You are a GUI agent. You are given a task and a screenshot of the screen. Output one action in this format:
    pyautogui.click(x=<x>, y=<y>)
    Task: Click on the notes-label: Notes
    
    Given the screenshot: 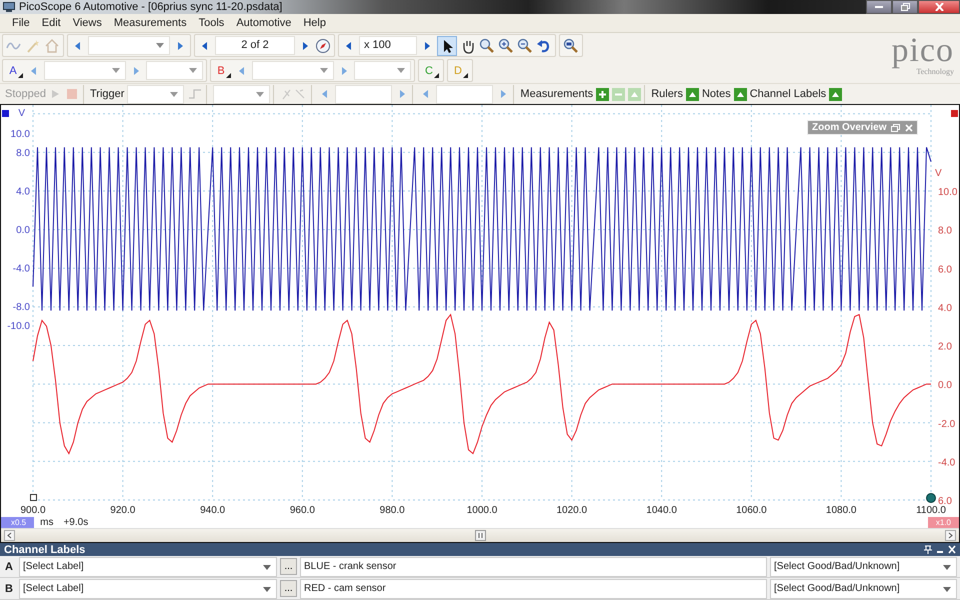 What is the action you would take?
    pyautogui.click(x=716, y=94)
    